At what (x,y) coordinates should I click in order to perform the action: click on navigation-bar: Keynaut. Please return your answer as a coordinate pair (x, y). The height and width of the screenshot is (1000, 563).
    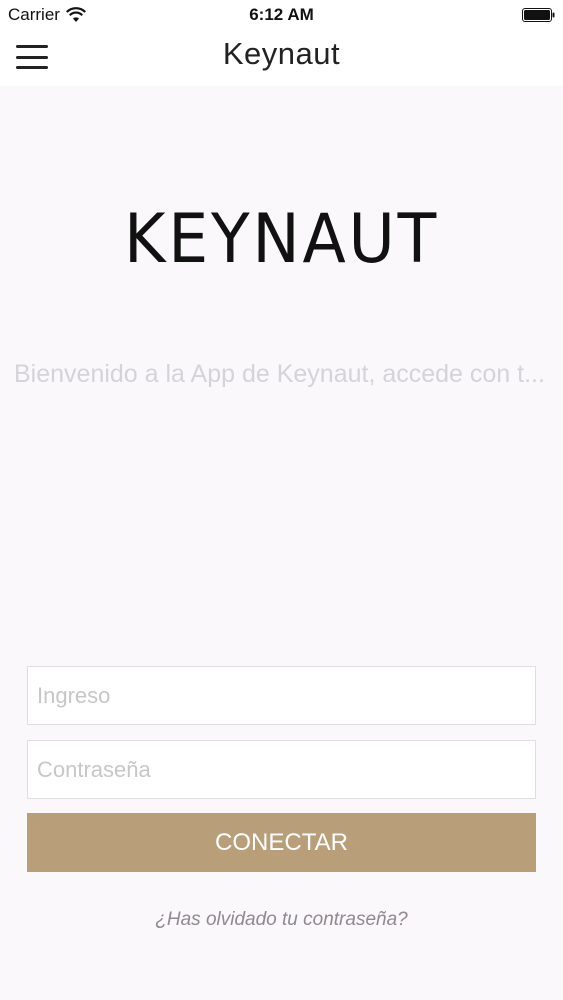
    Looking at the image, I should click on (281, 58).